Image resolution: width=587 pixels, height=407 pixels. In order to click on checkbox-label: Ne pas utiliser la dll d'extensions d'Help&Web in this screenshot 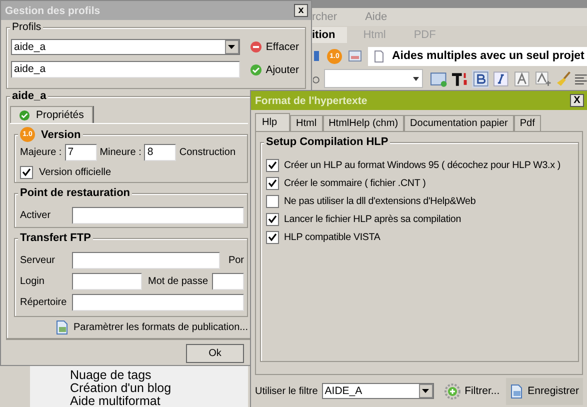, I will do `click(380, 201)`.